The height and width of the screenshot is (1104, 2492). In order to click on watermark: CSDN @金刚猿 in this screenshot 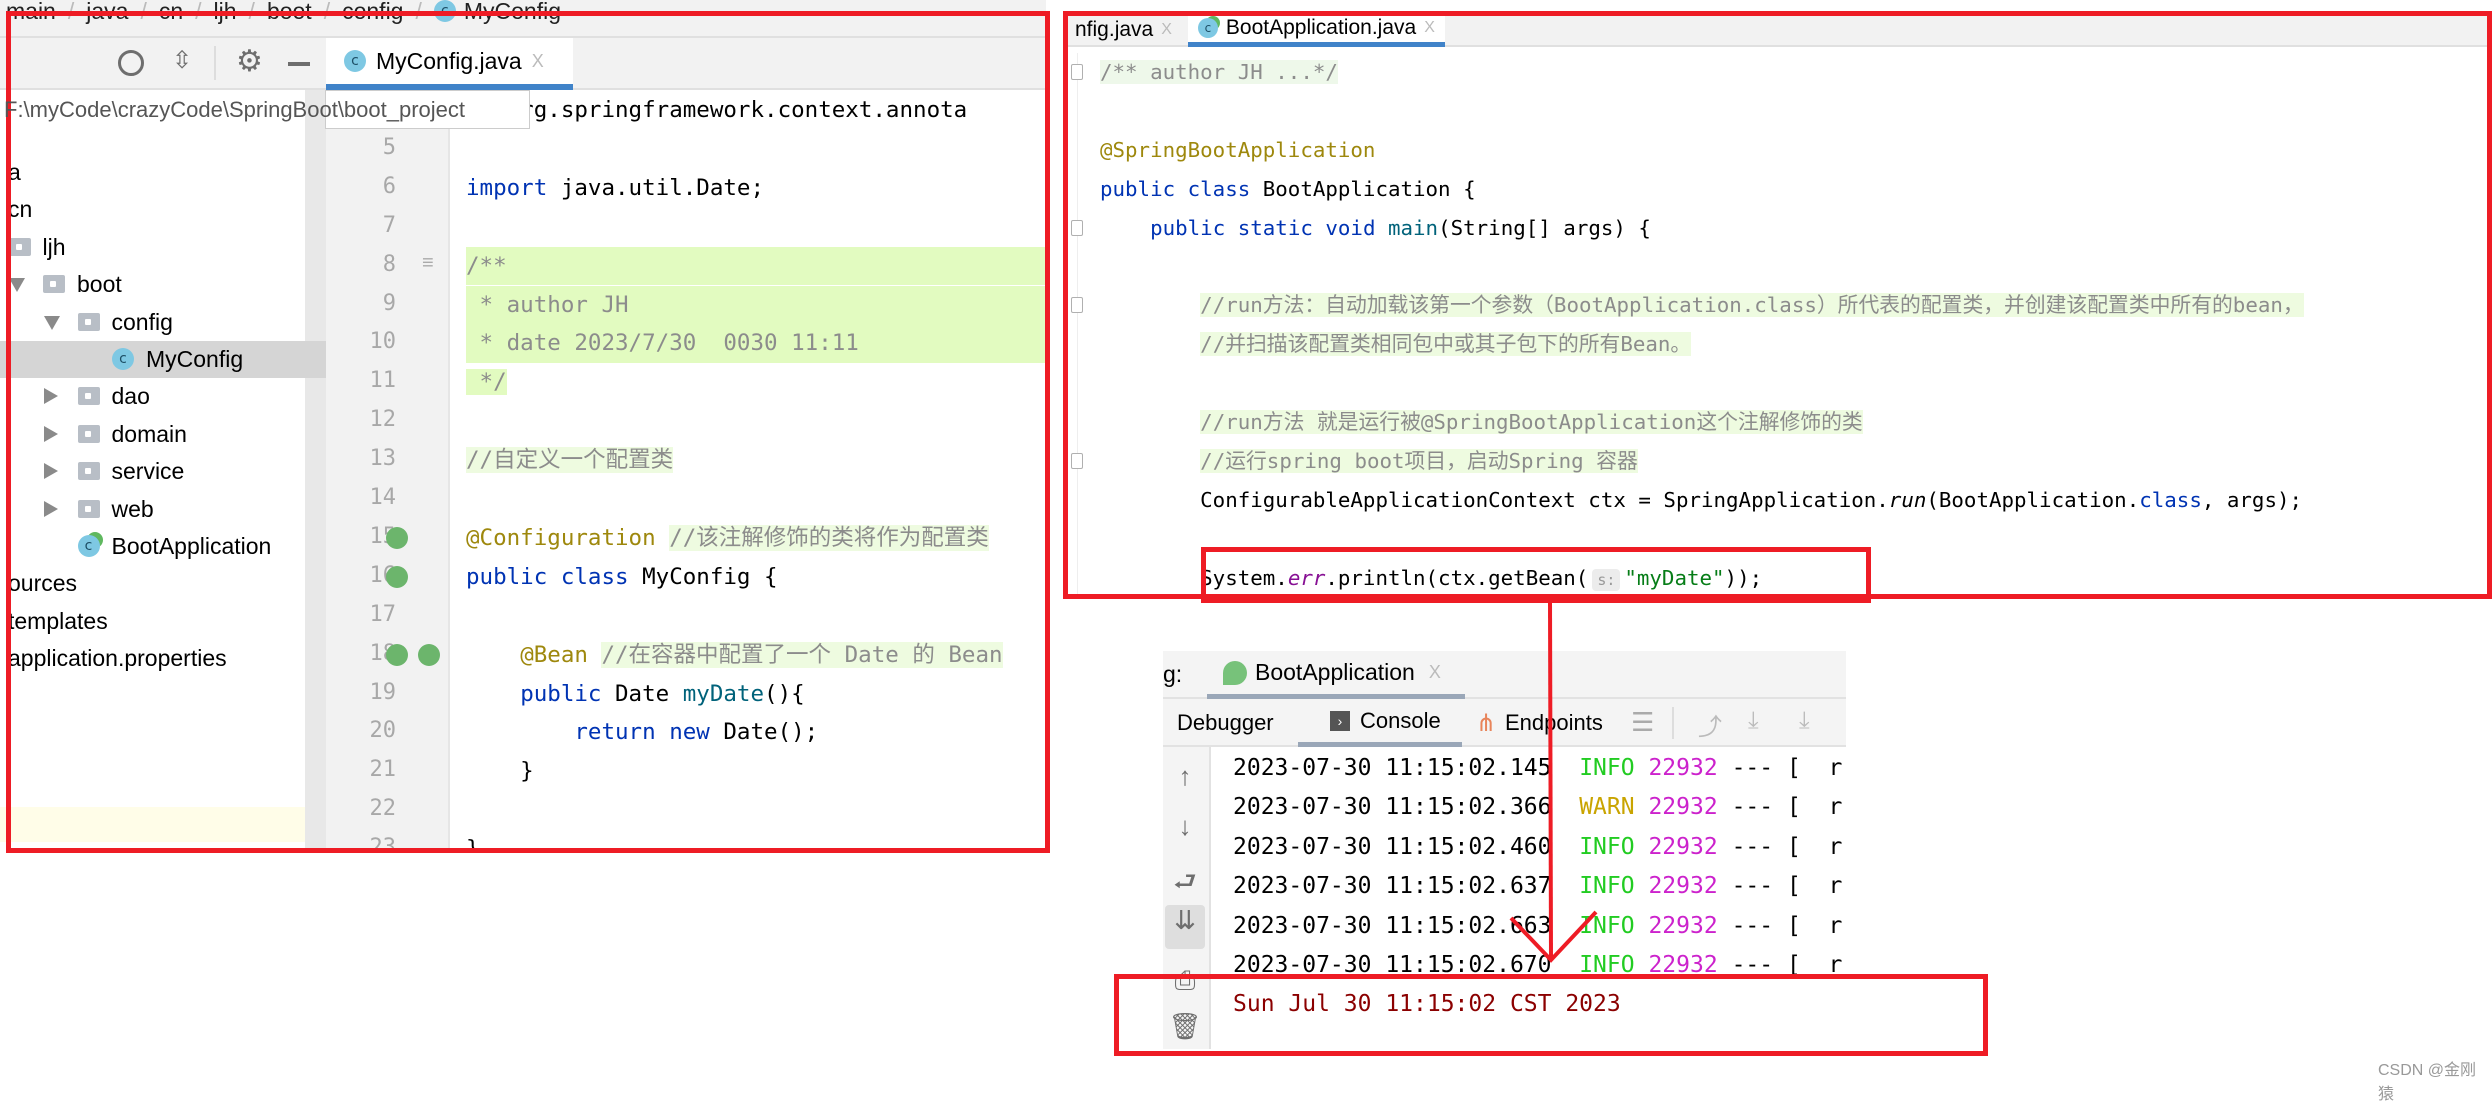, I will do `click(2427, 1082)`.